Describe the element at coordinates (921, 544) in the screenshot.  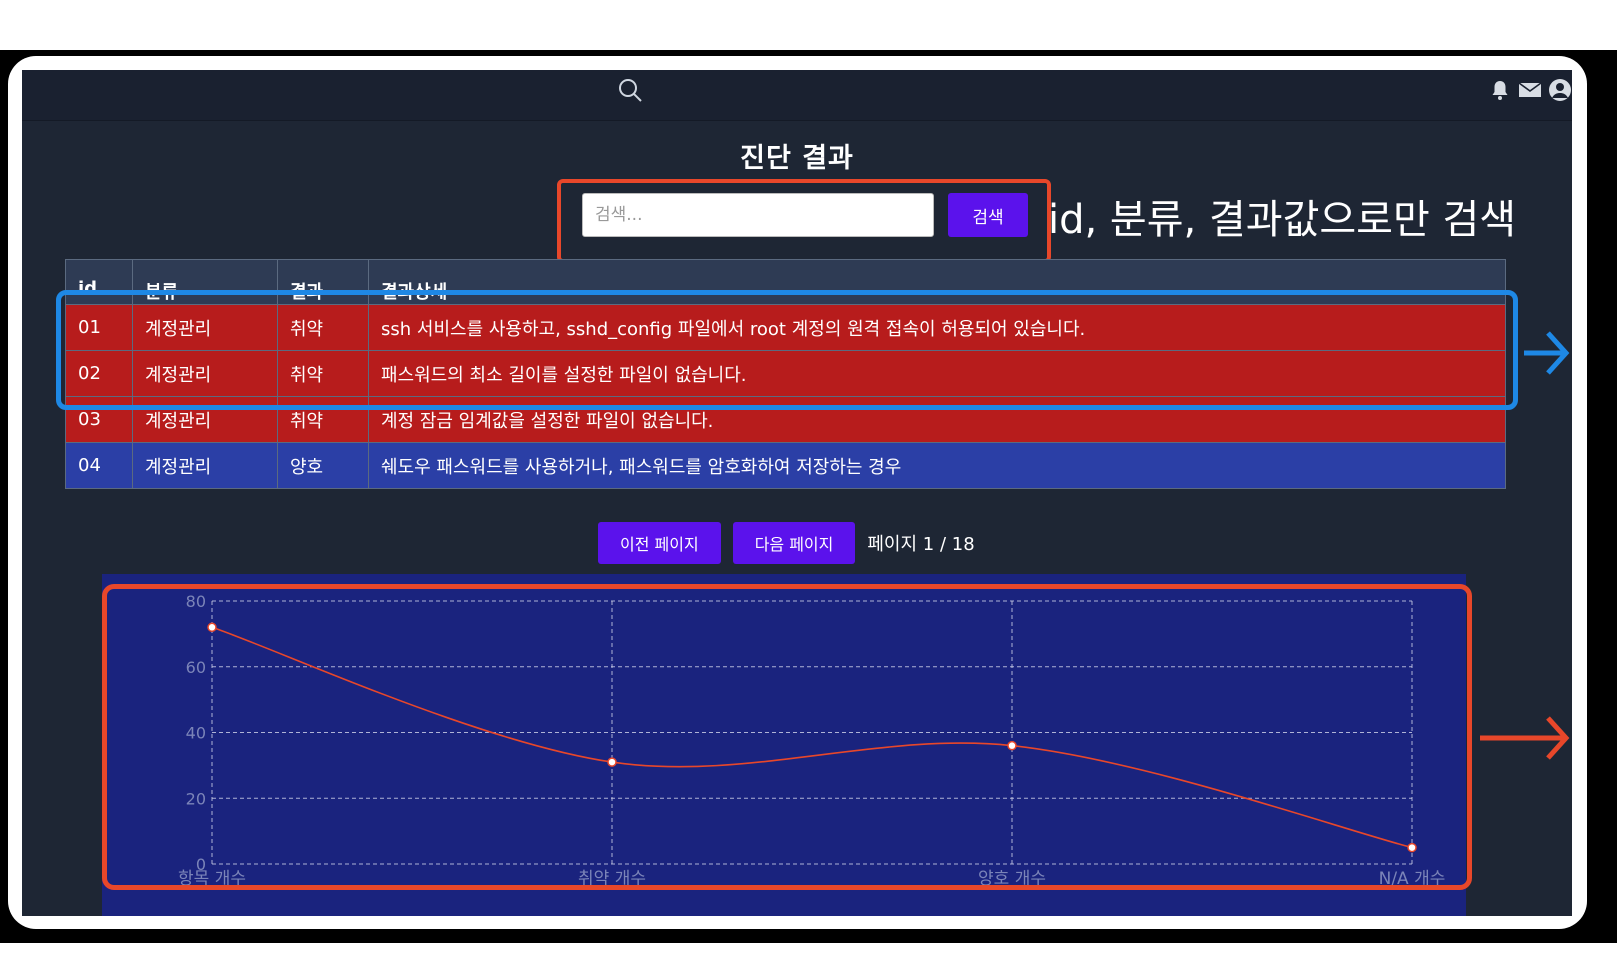
I see `page-indicator: 페이지 1 / 18` at that location.